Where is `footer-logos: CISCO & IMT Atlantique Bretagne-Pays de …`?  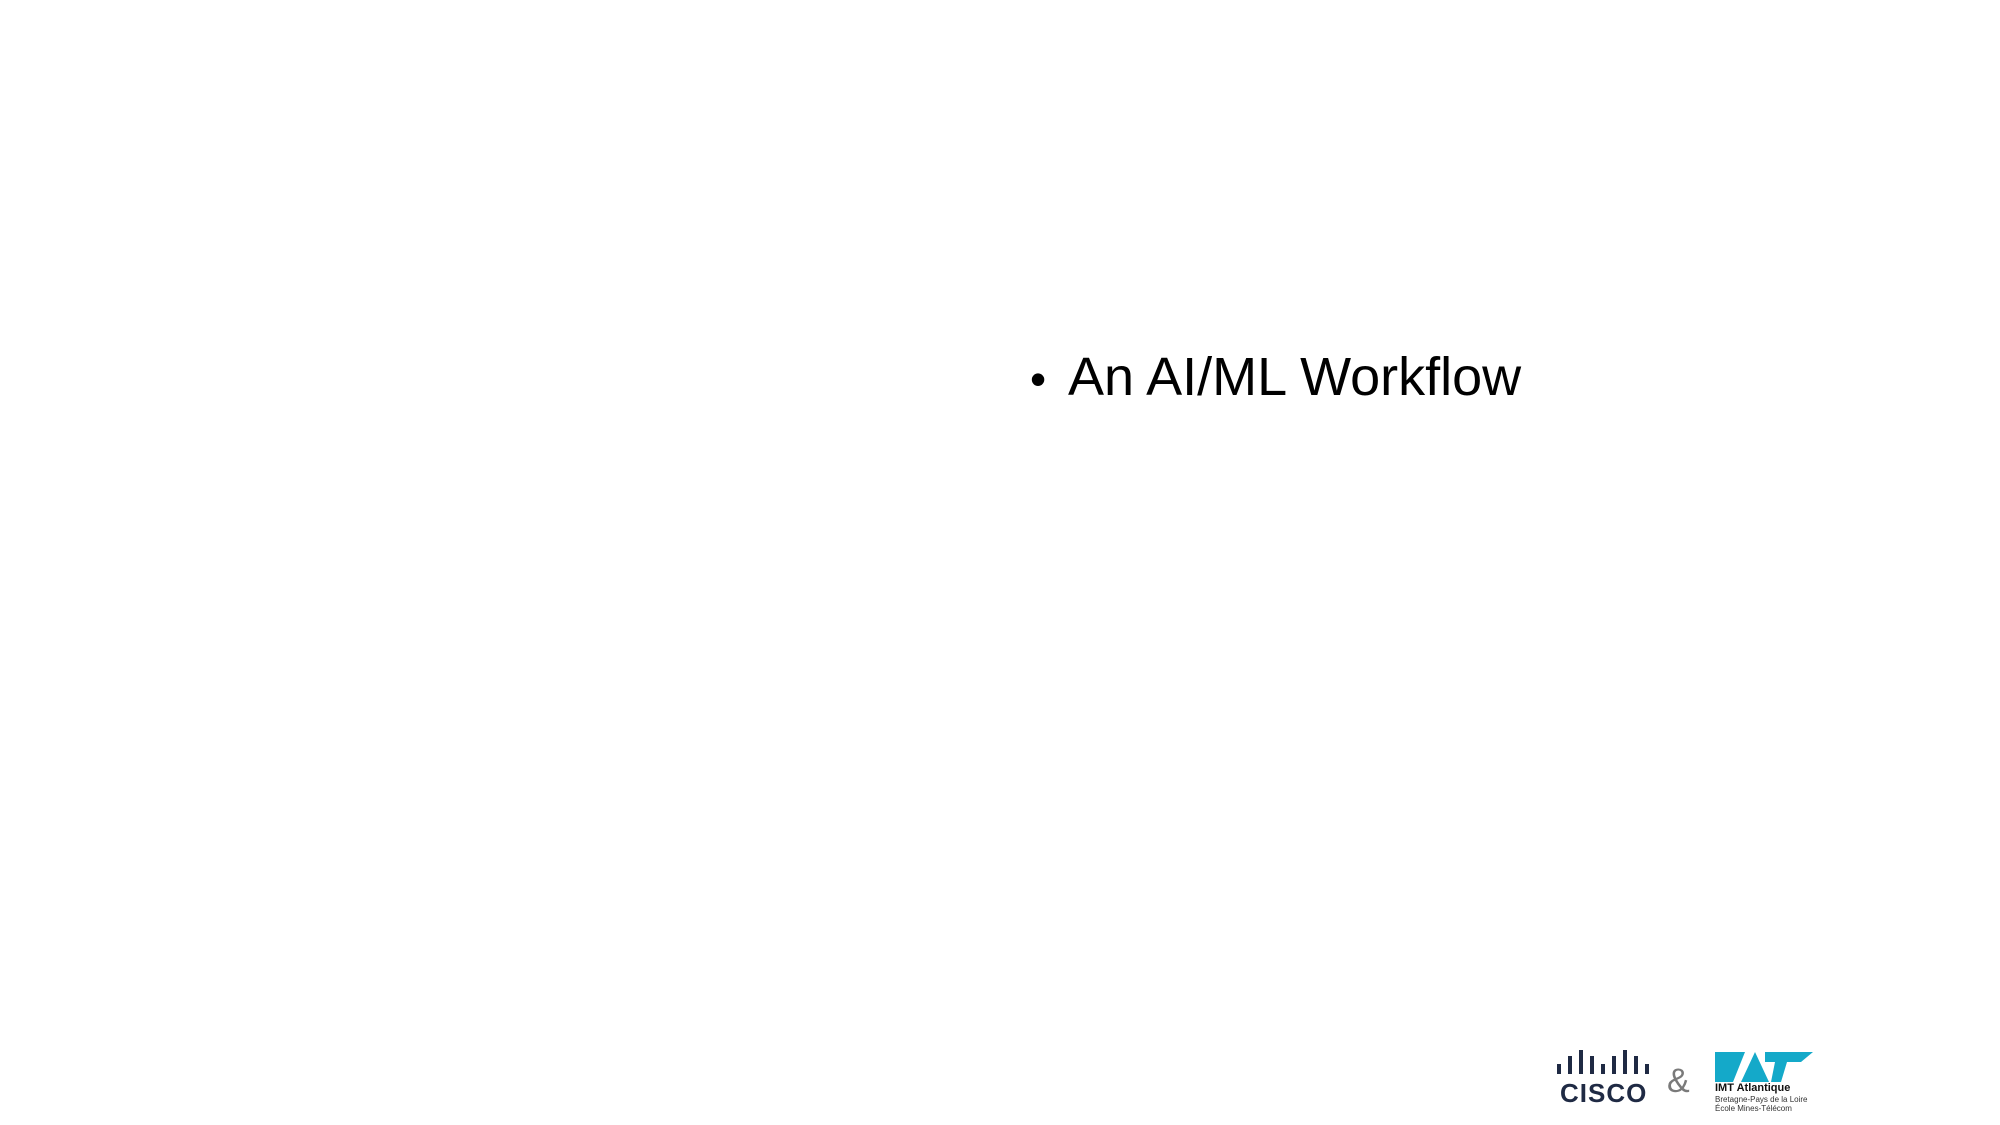
footer-logos: CISCO & IMT Atlantique Bretagne-Pays de … is located at coordinates (1685, 1082).